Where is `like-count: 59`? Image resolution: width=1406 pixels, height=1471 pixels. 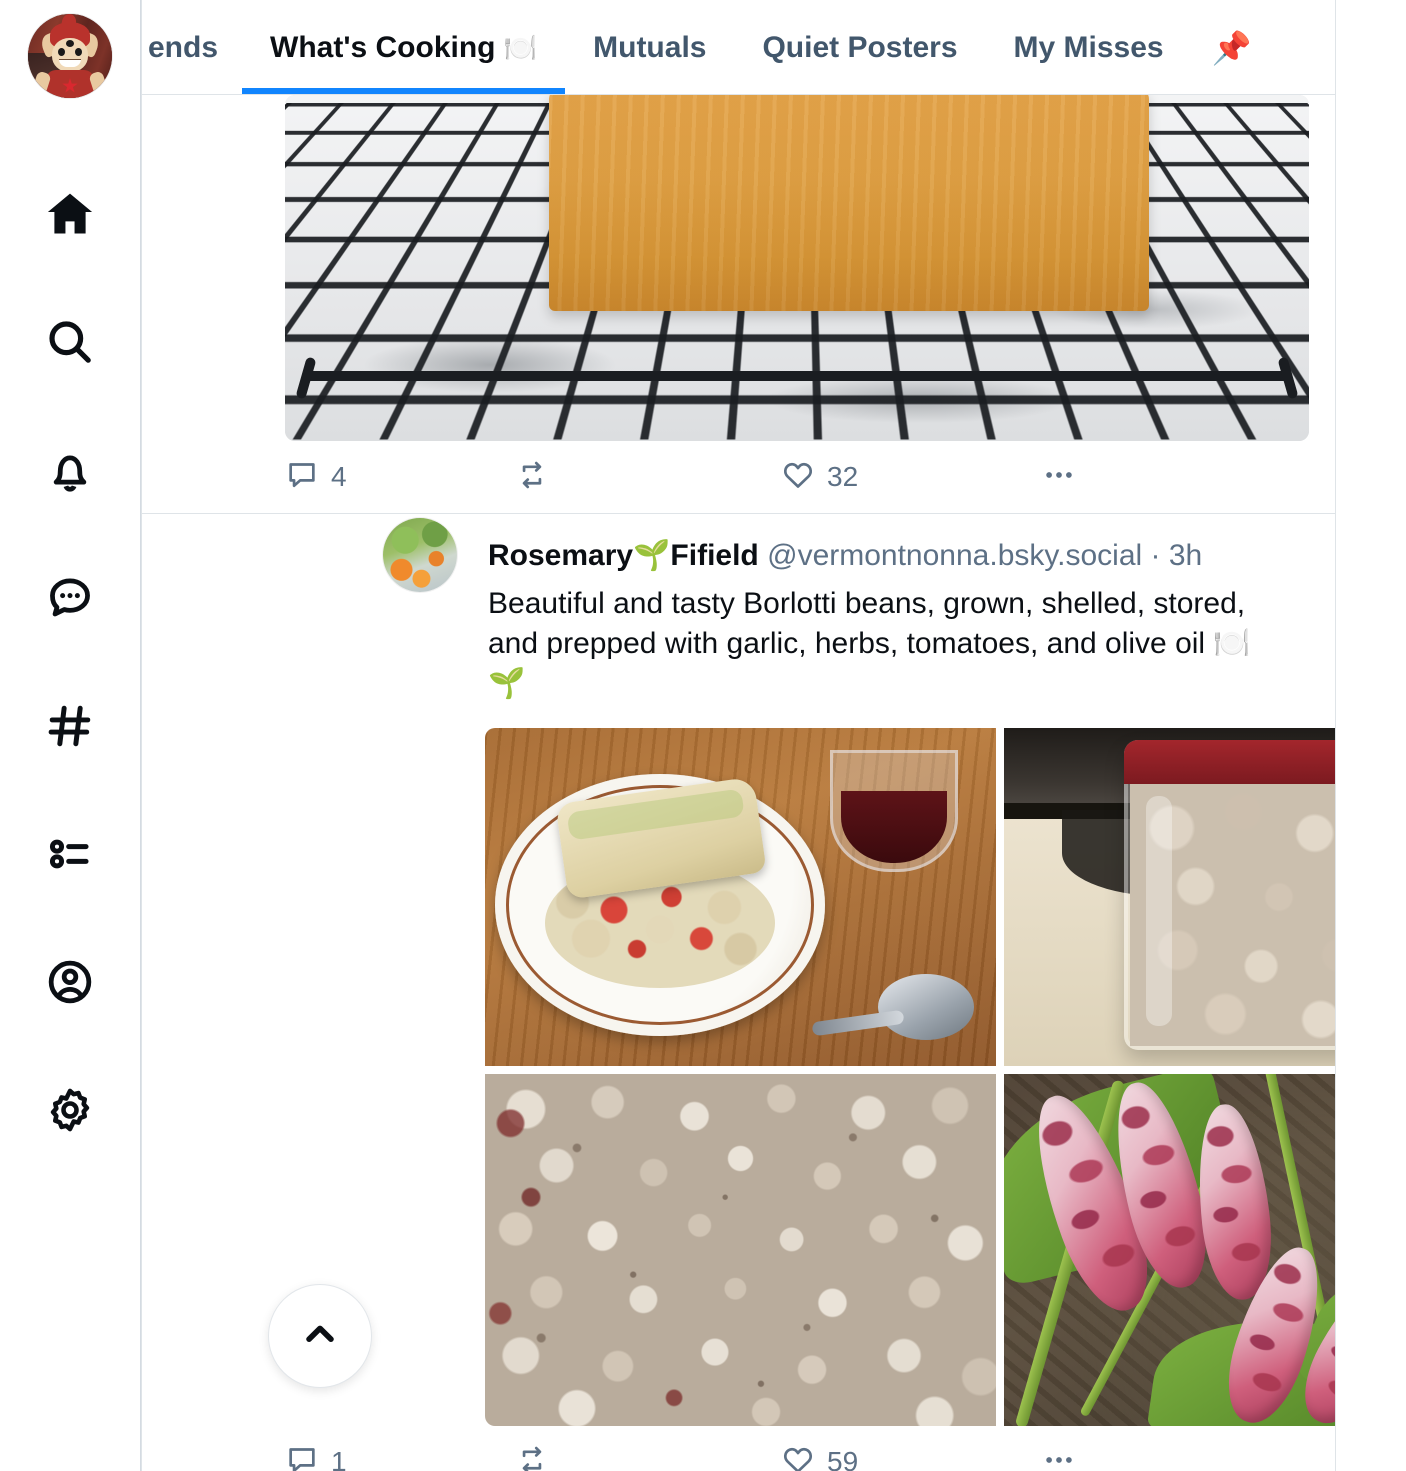
like-count: 59 is located at coordinates (843, 1458).